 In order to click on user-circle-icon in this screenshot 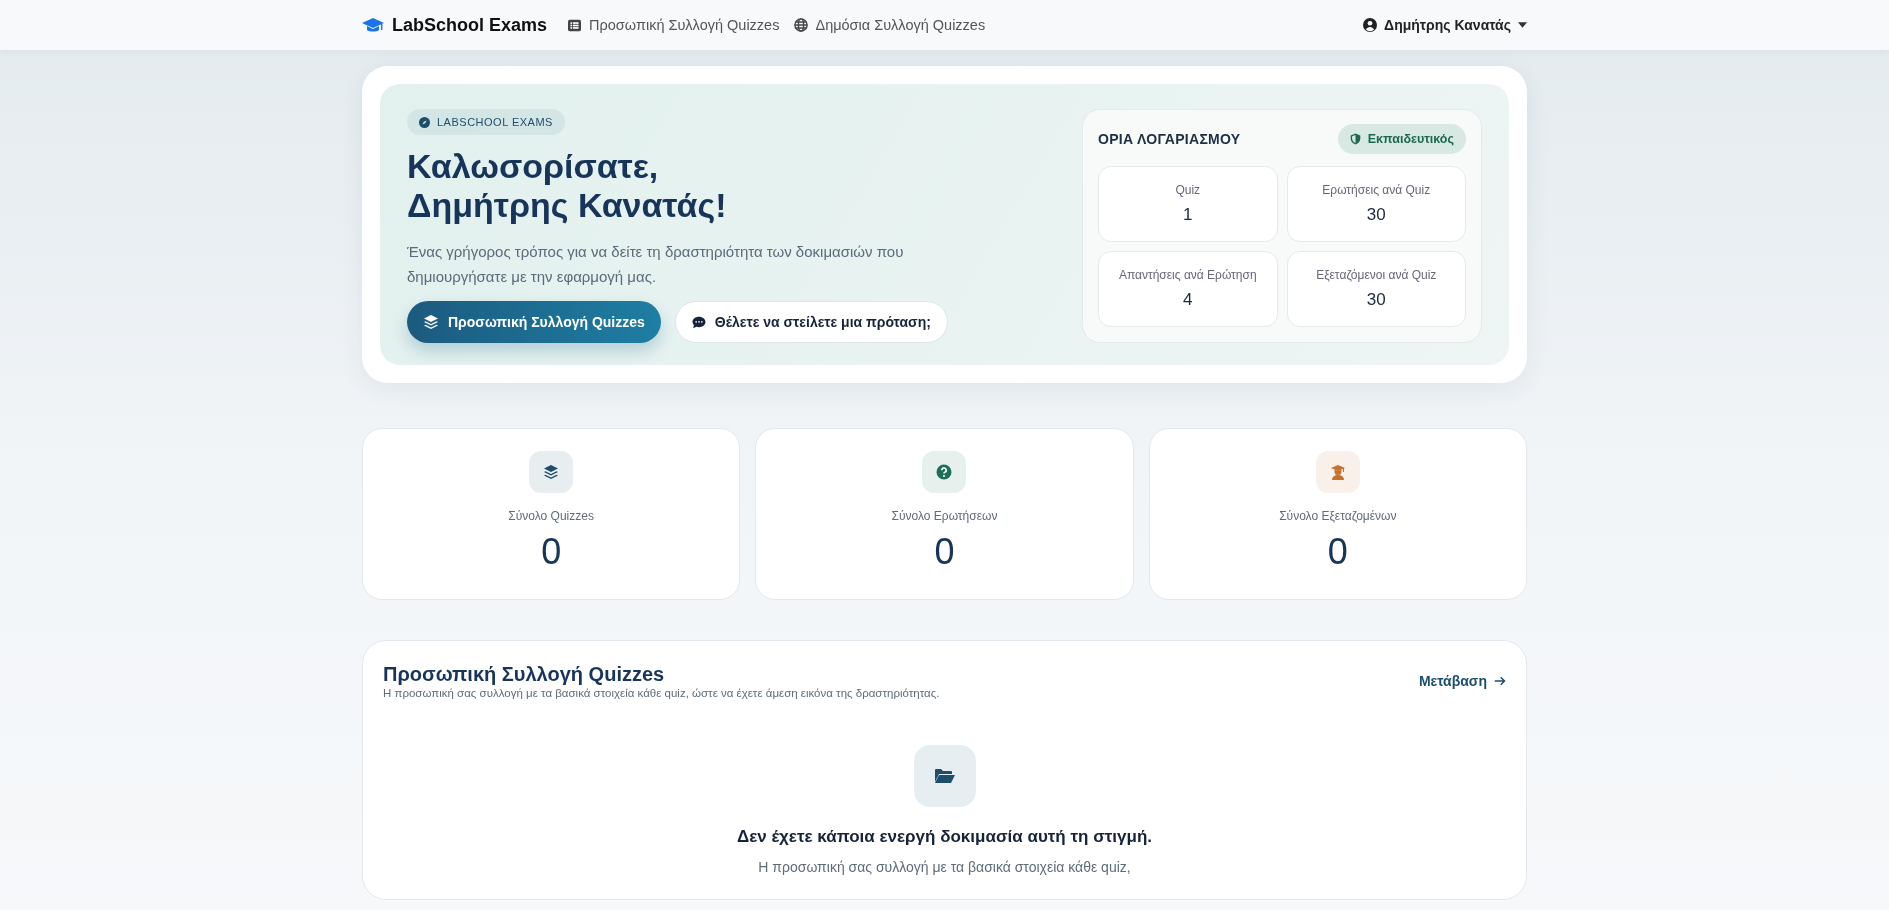, I will do `click(1370, 25)`.